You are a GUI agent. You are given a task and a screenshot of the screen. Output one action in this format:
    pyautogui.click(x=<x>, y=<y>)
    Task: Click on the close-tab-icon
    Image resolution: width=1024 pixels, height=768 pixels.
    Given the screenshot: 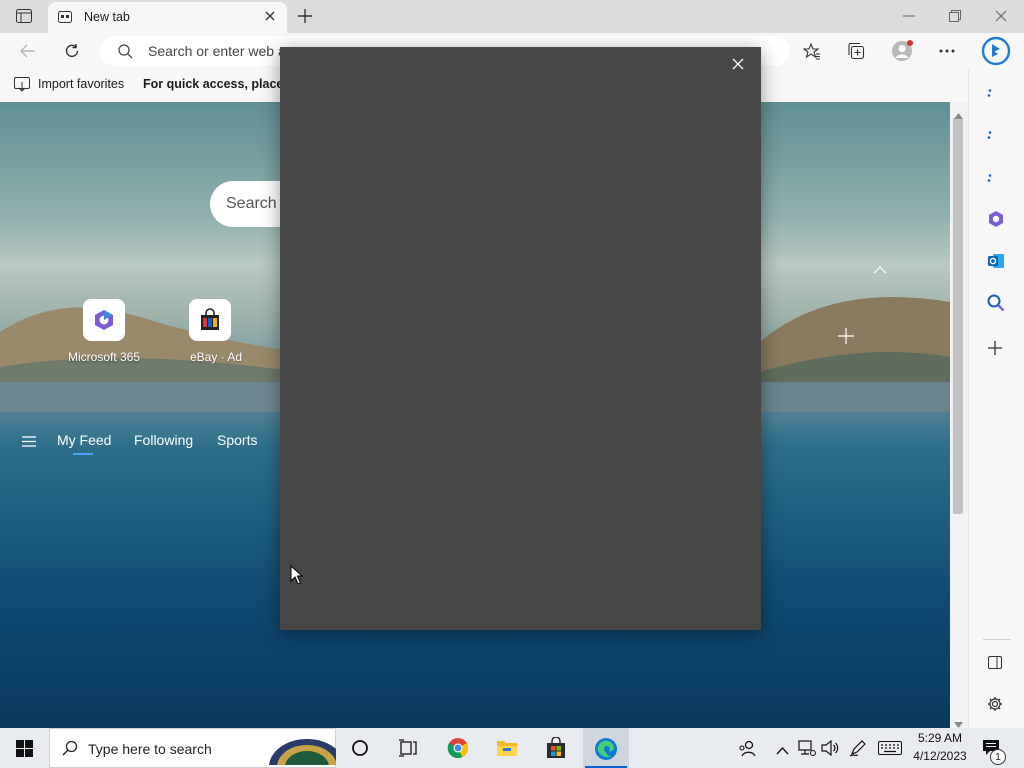 What is the action you would take?
    pyautogui.click(x=270, y=17)
    